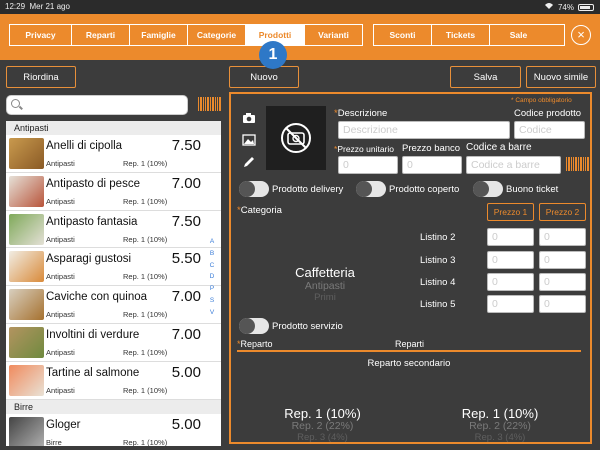 Image resolution: width=600 pixels, height=450 pixels. Describe the element at coordinates (510, 212) in the screenshot. I see `prezzo-1-button: Prezzo 1` at that location.